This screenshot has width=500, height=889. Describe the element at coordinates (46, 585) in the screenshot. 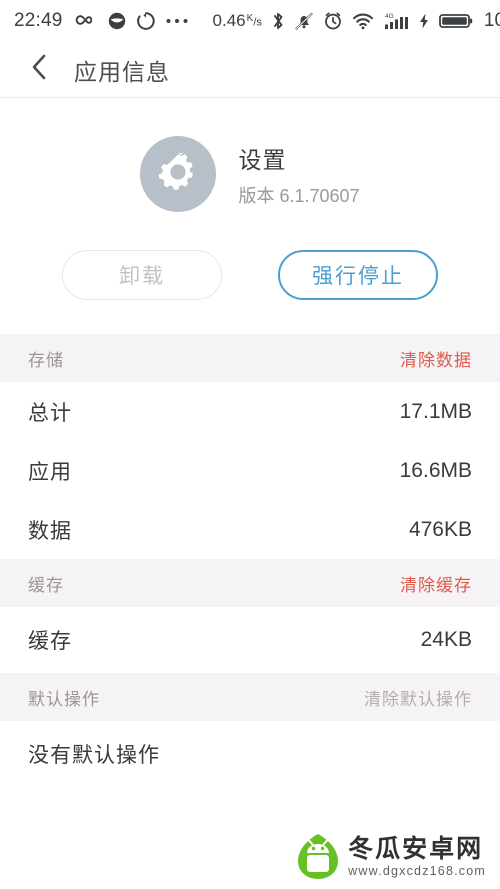

I see `section-title-cache: 缓存` at that location.